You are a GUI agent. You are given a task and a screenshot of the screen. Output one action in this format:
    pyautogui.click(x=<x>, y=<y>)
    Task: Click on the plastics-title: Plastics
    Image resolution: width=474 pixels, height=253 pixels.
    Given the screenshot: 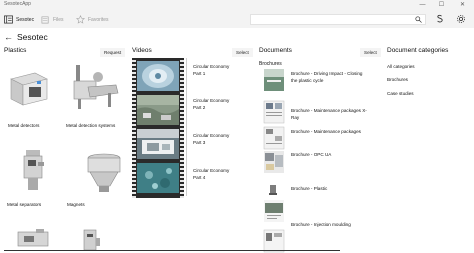 What is the action you would take?
    pyautogui.click(x=15, y=50)
    